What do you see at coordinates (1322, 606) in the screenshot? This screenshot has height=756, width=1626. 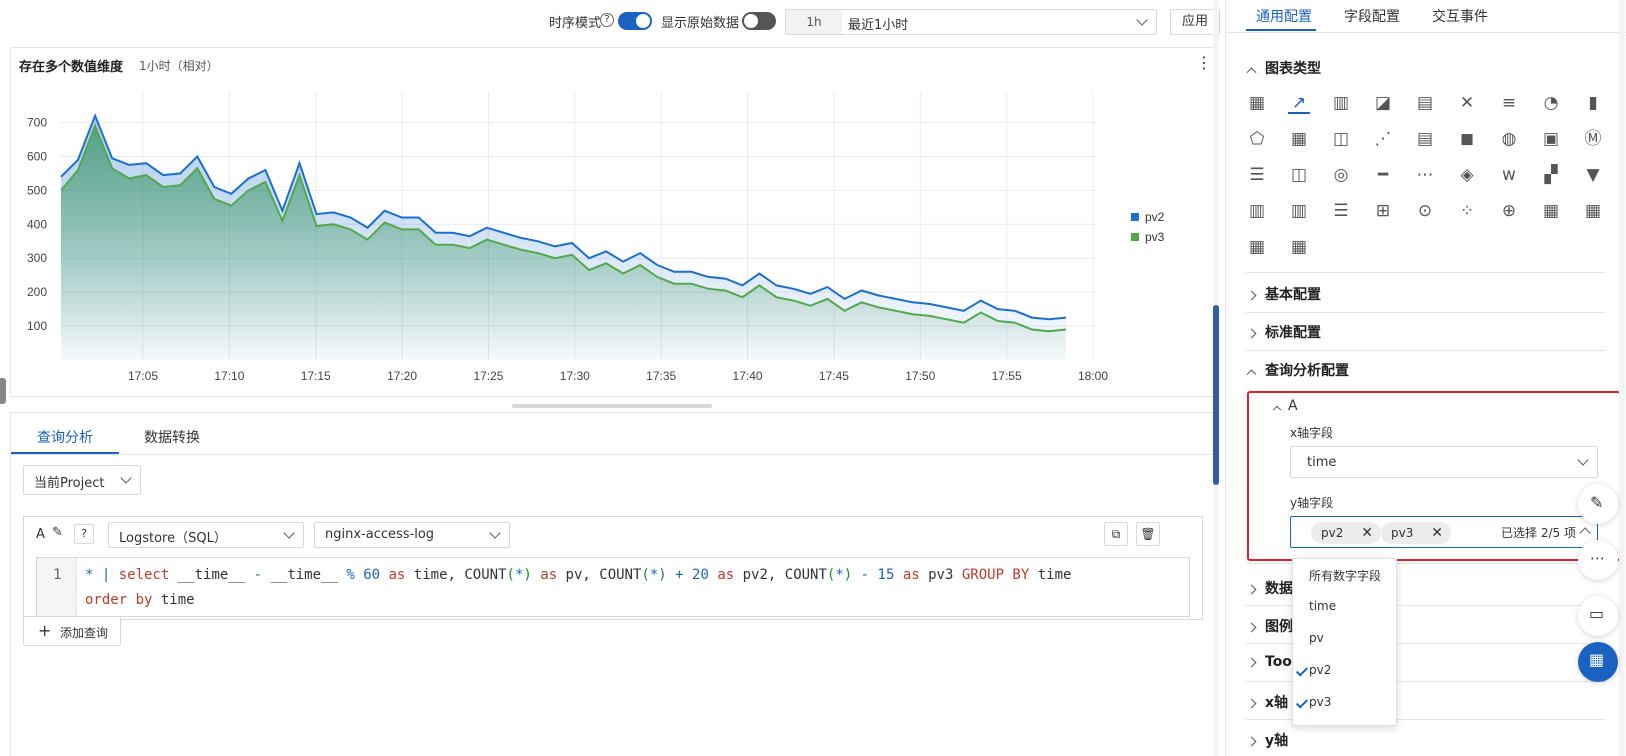 I see `dropdown-option: time` at bounding box center [1322, 606].